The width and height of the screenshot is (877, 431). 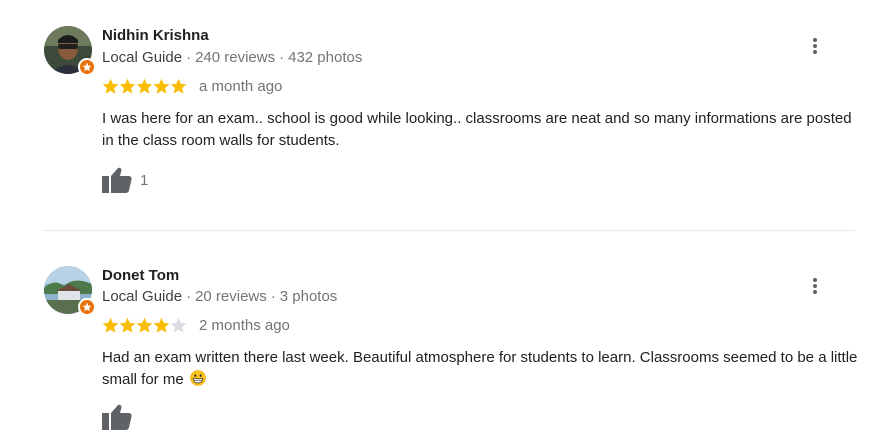 What do you see at coordinates (308, 296) in the screenshot?
I see `photos-count: 3 photos` at bounding box center [308, 296].